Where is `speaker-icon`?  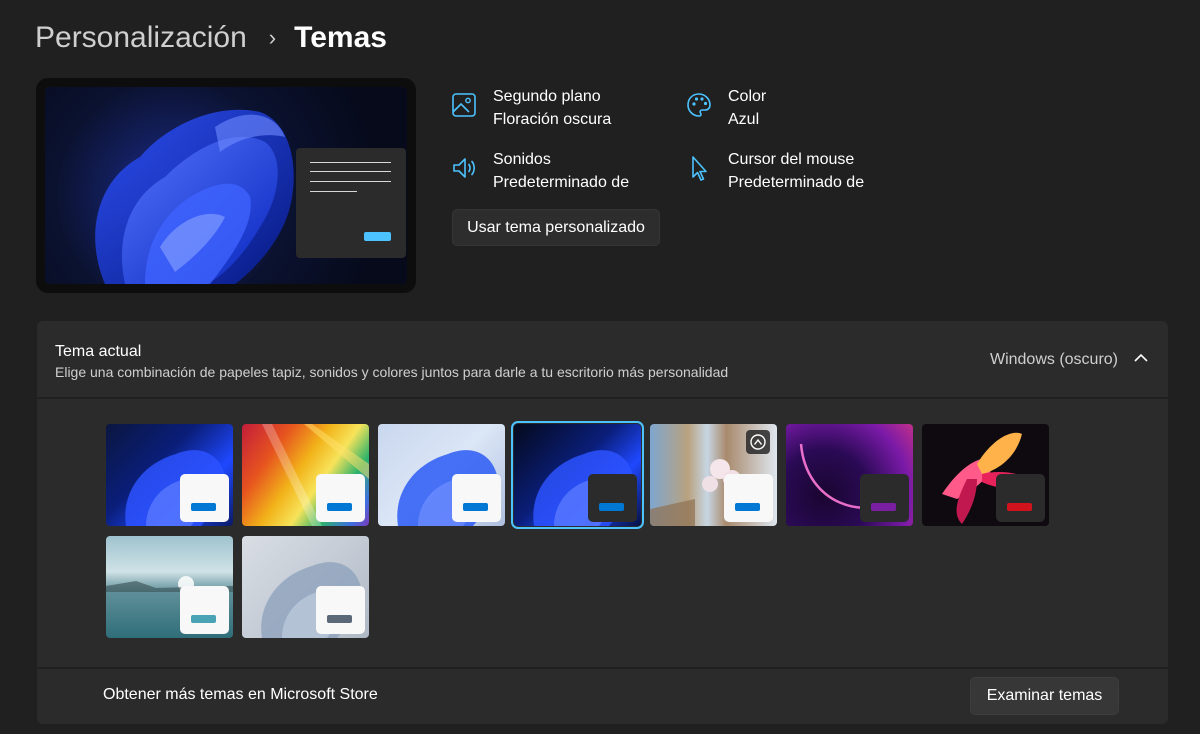
speaker-icon is located at coordinates (464, 168).